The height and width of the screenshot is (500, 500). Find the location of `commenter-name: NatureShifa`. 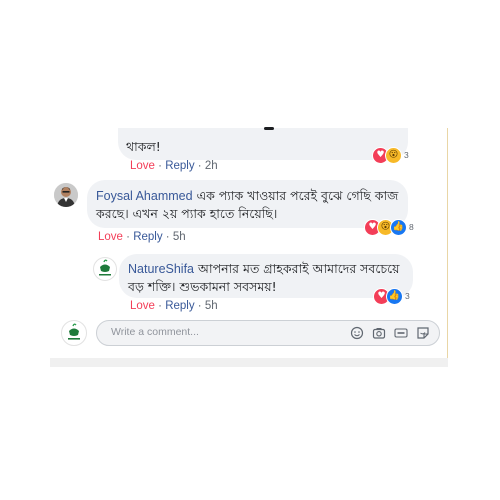

commenter-name: NatureShifa is located at coordinates (161, 269).